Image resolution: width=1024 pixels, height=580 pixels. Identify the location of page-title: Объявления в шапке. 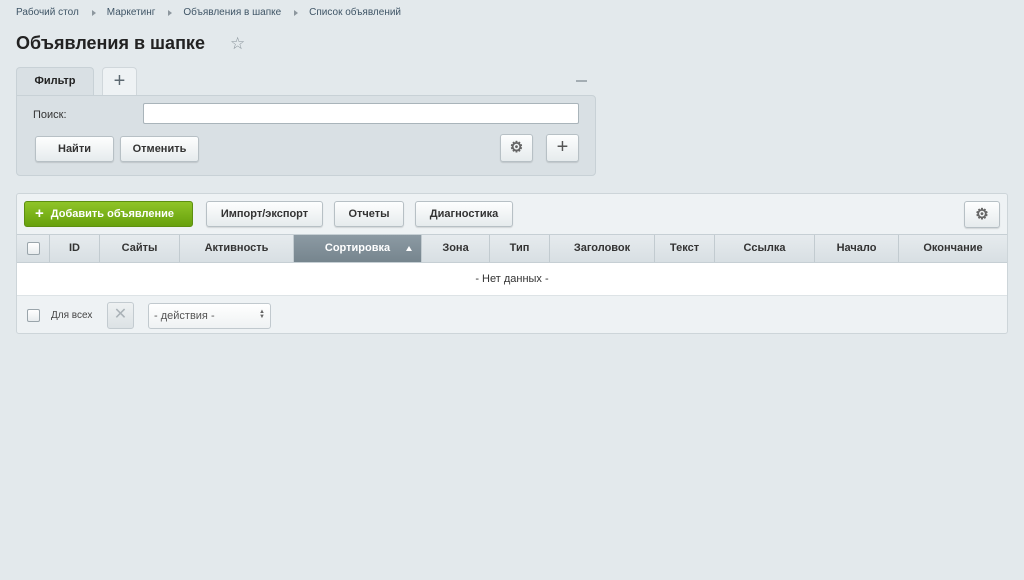
(110, 43).